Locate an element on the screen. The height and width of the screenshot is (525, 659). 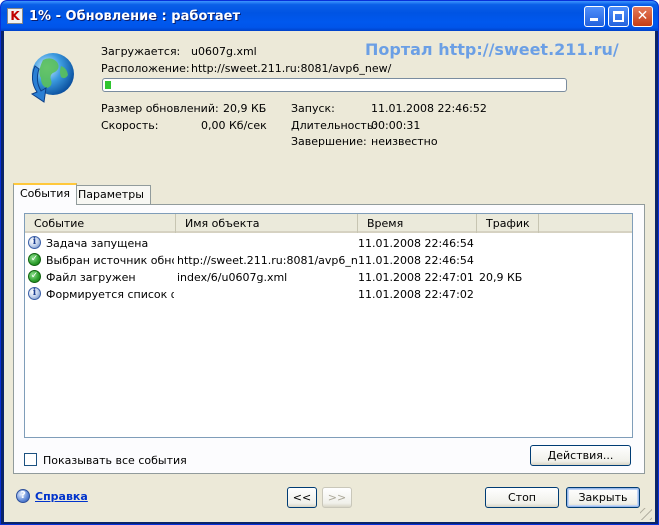
finish-label: Завершение: is located at coordinates (329, 141).